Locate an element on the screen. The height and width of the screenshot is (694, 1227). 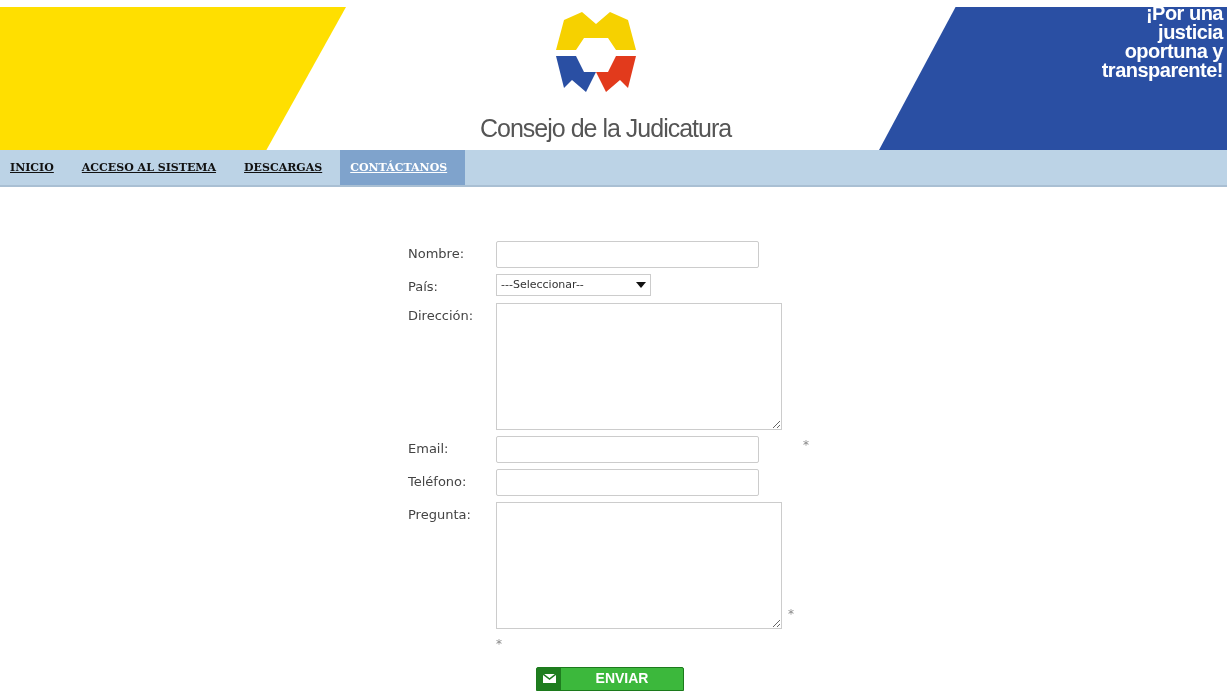
field-label: Teléfono: is located at coordinates (438, 481).